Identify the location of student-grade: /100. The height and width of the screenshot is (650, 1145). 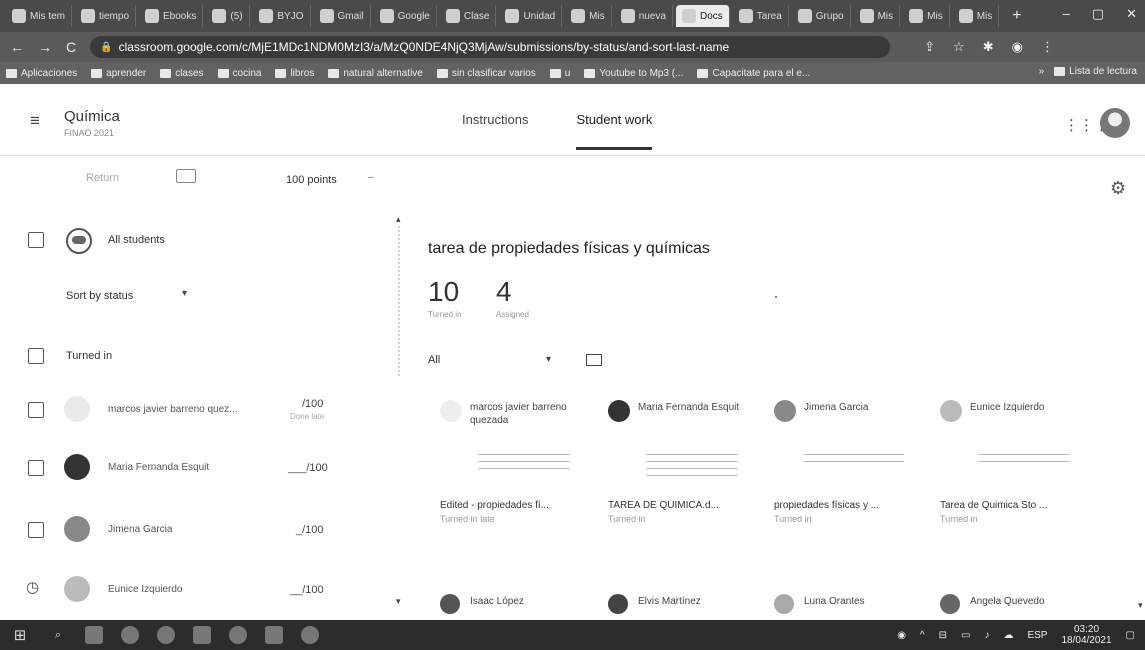
(312, 404).